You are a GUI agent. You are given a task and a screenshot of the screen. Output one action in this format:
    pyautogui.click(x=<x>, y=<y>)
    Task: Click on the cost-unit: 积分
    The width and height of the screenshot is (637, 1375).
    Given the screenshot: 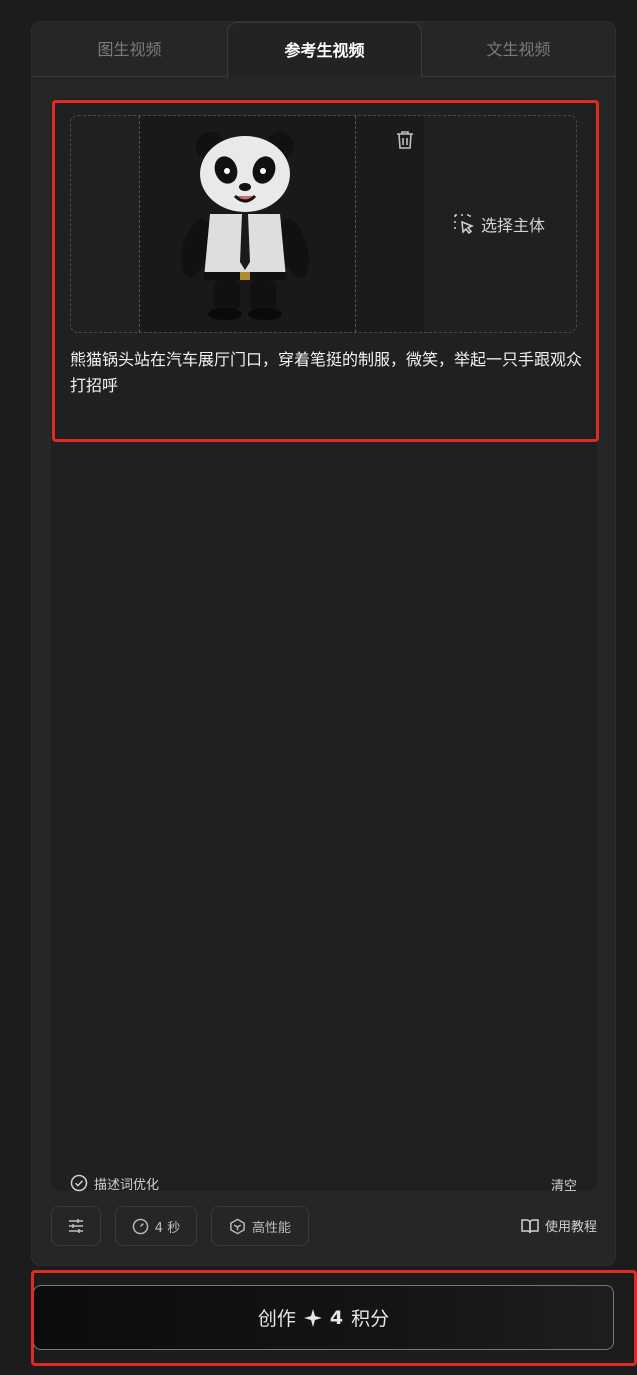 What is the action you would take?
    pyautogui.click(x=370, y=1319)
    